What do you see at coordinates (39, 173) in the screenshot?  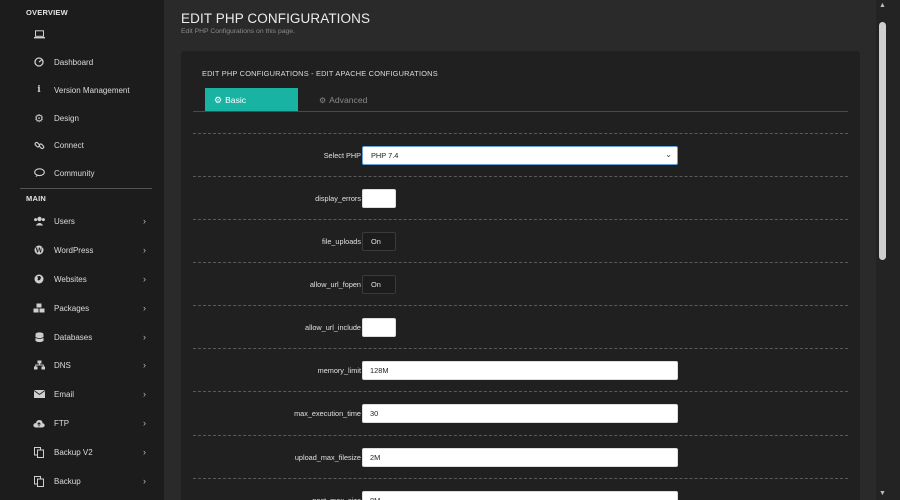 I see `comment-icon` at bounding box center [39, 173].